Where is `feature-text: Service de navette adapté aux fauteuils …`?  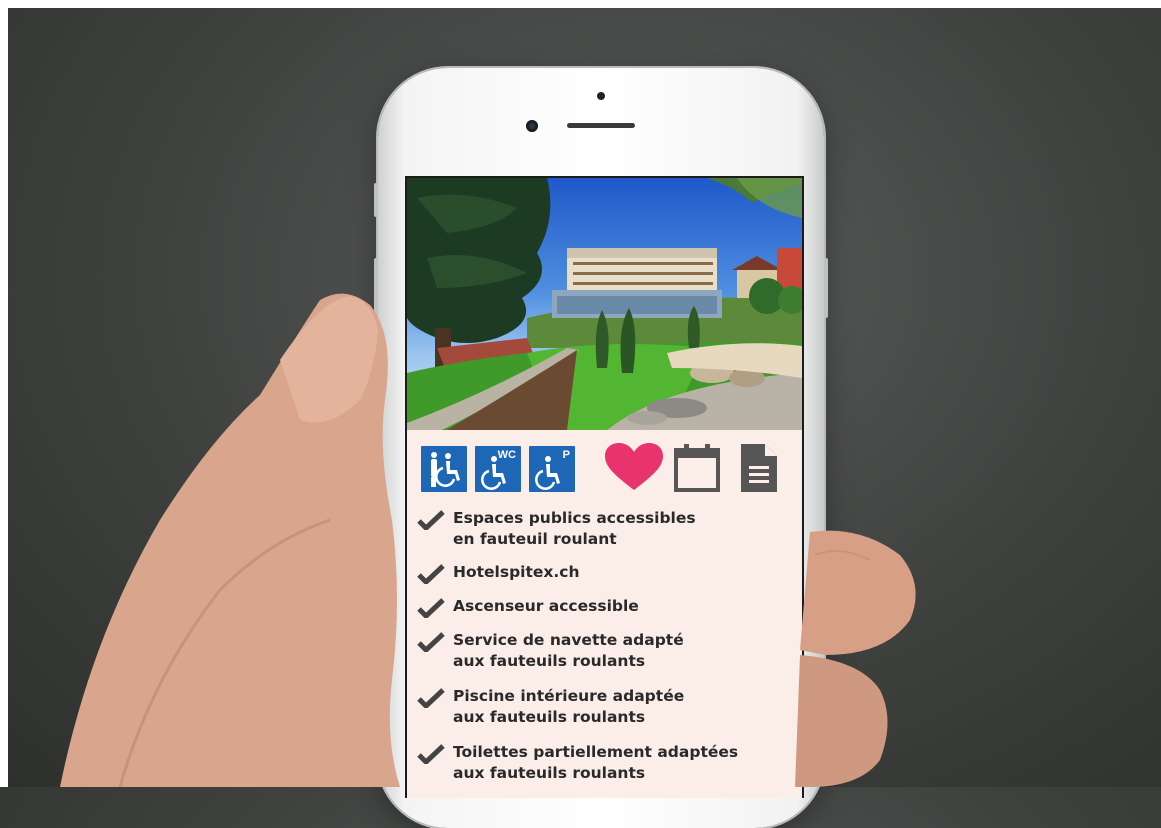 feature-text: Service de navette adapté aux fauteuils … is located at coordinates (568, 650).